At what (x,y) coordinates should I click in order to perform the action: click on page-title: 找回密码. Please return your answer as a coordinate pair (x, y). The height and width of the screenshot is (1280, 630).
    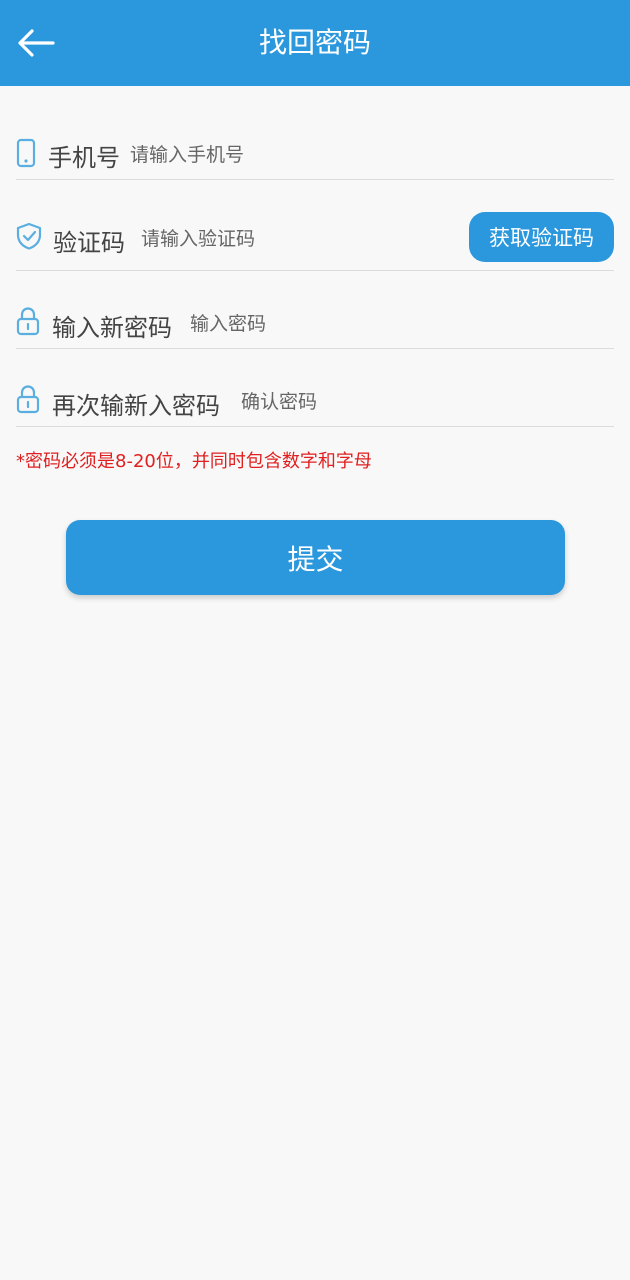
    Looking at the image, I should click on (314, 42).